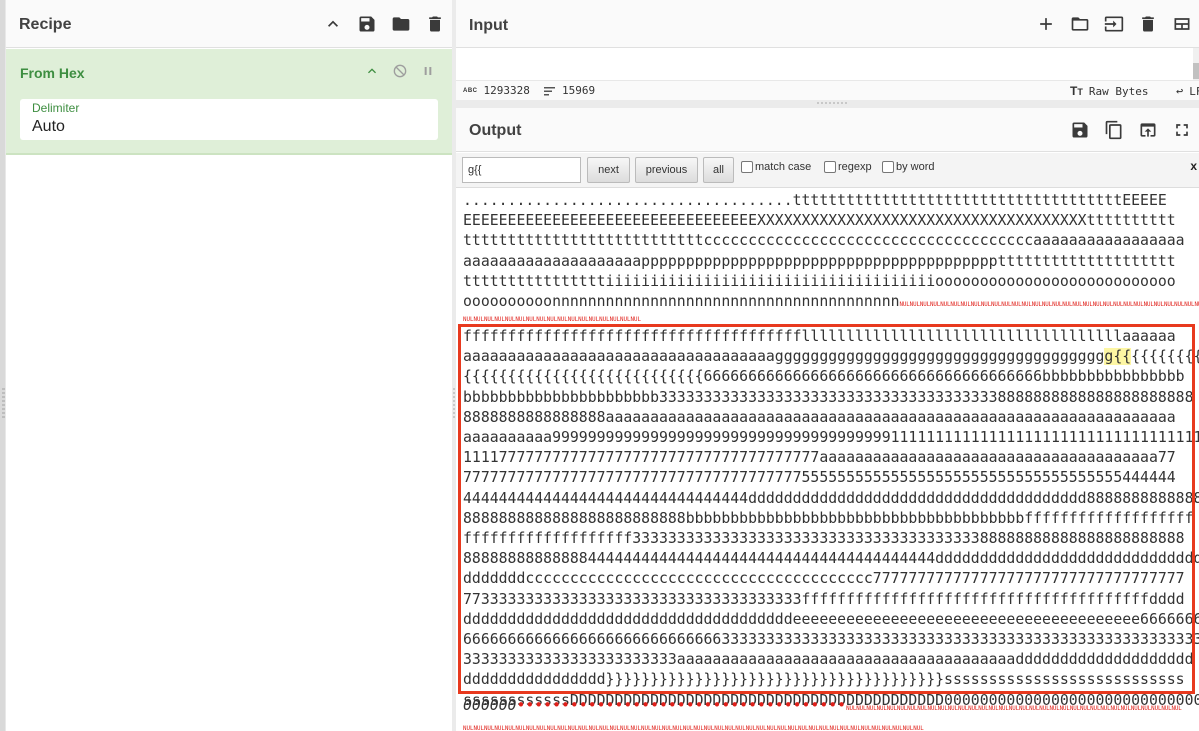 The width and height of the screenshot is (1199, 731). What do you see at coordinates (495, 130) in the screenshot?
I see `output-title: Output` at bounding box center [495, 130].